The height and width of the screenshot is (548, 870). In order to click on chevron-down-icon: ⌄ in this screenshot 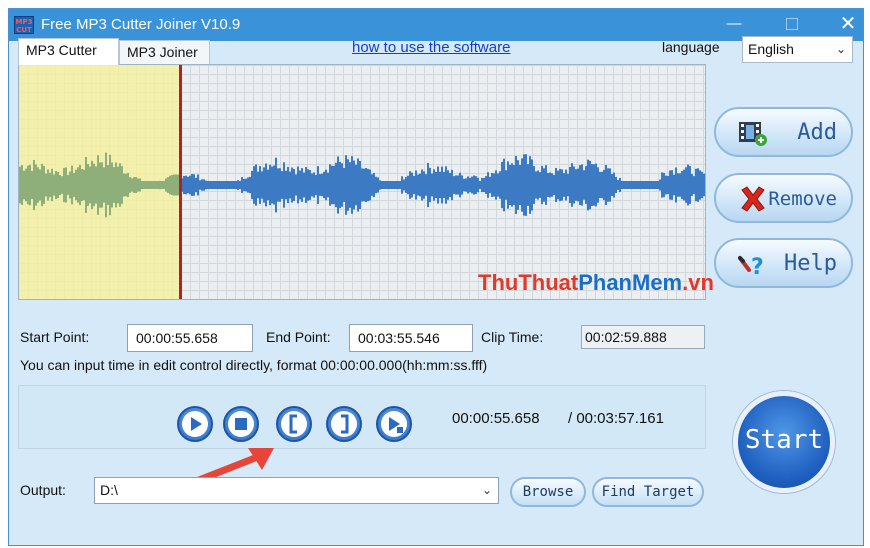, I will do `click(486, 490)`.